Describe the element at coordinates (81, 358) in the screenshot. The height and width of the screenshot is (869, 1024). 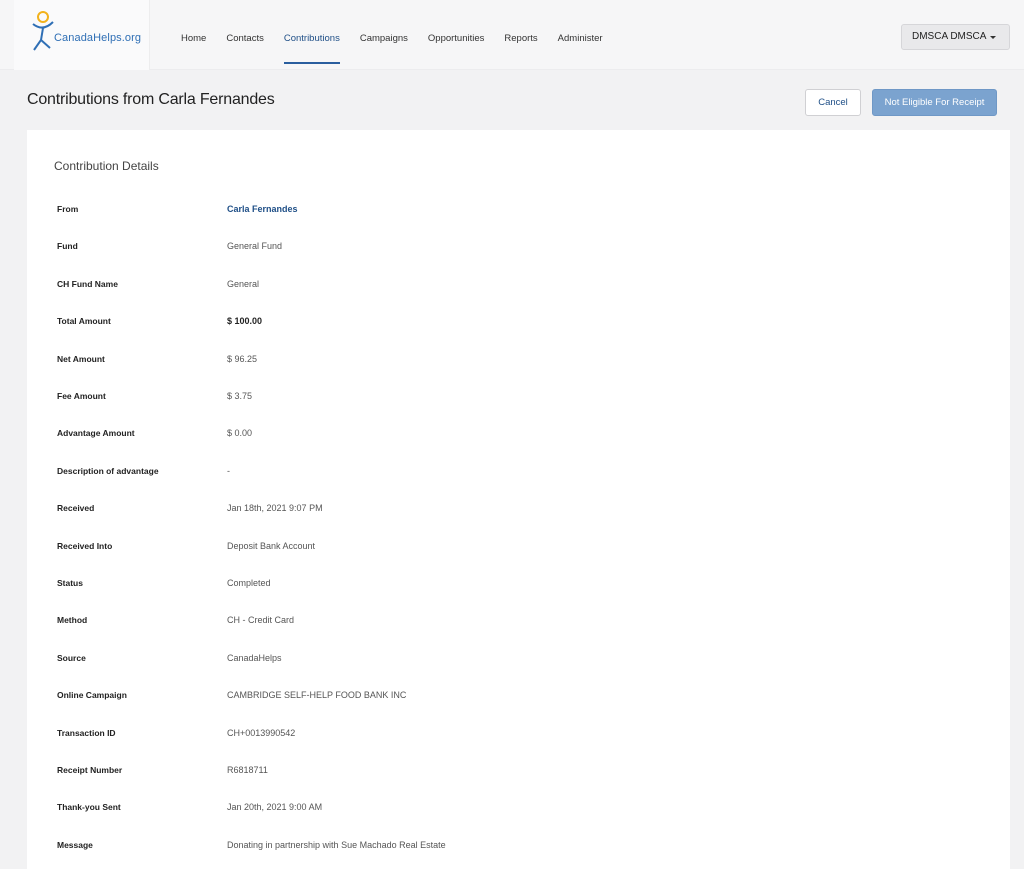
I see `detail-label: Net Amount` at that location.